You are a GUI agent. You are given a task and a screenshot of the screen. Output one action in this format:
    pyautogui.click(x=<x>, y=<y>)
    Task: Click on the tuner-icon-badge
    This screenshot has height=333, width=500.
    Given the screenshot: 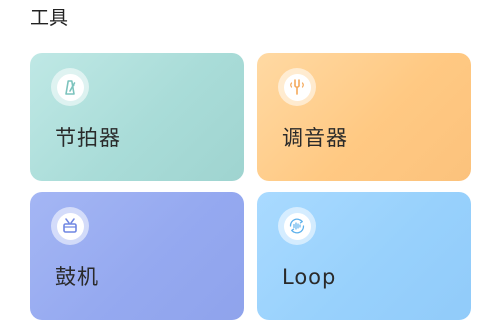 What is the action you would take?
    pyautogui.click(x=297, y=87)
    